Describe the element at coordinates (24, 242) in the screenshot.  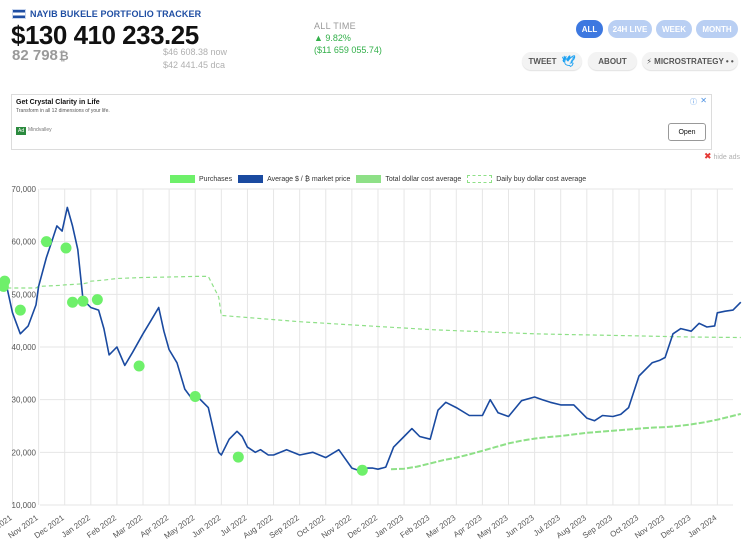
I see `y-tick-label: 60,000` at that location.